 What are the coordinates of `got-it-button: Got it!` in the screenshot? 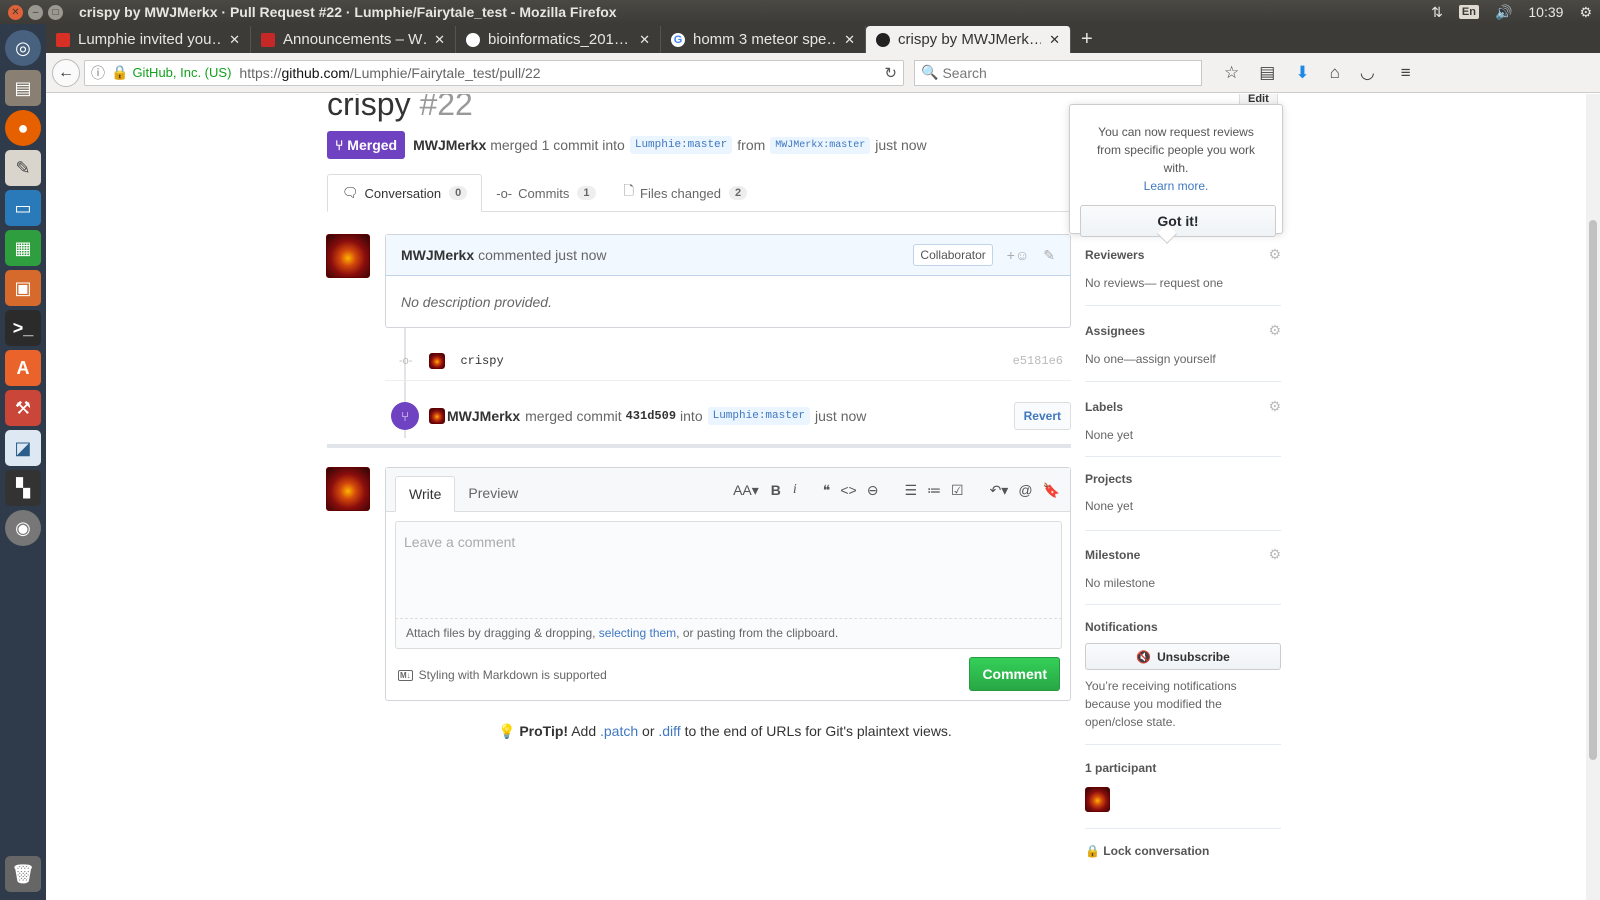 It's located at (1178, 221).